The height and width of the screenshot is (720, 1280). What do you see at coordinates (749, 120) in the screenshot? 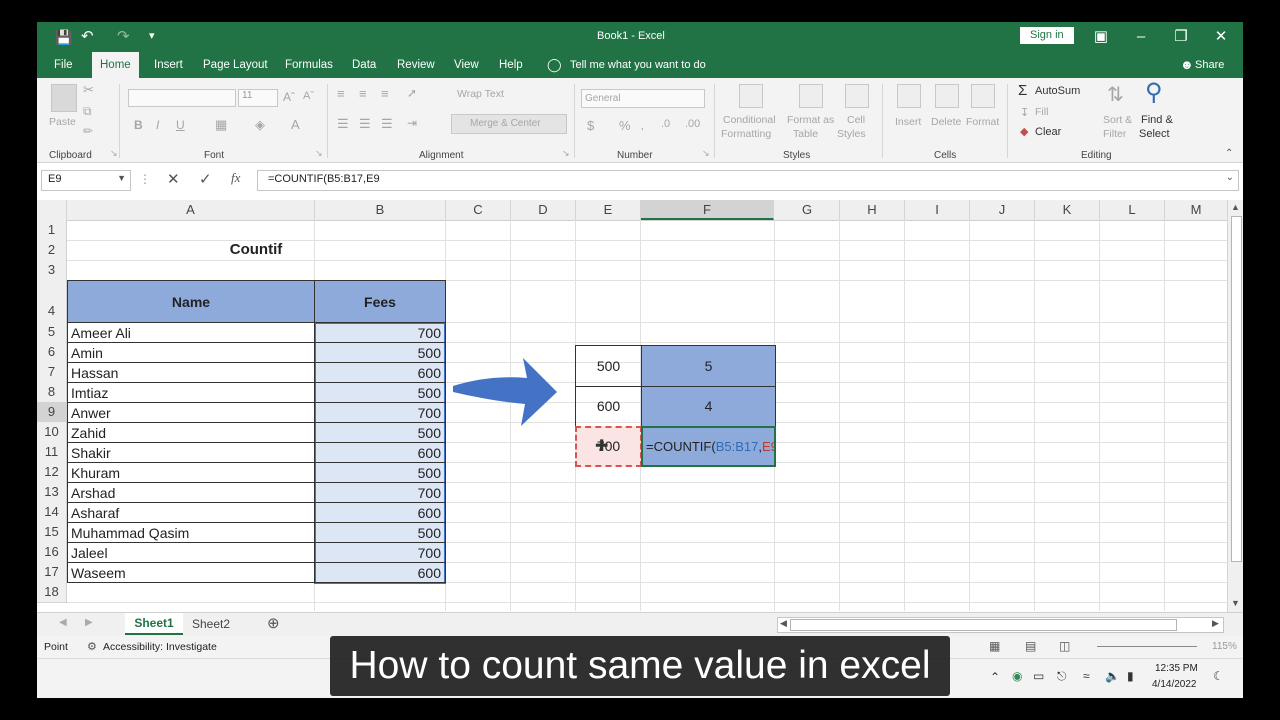
I see `conditional-formatting-label1: Conditional` at bounding box center [749, 120].